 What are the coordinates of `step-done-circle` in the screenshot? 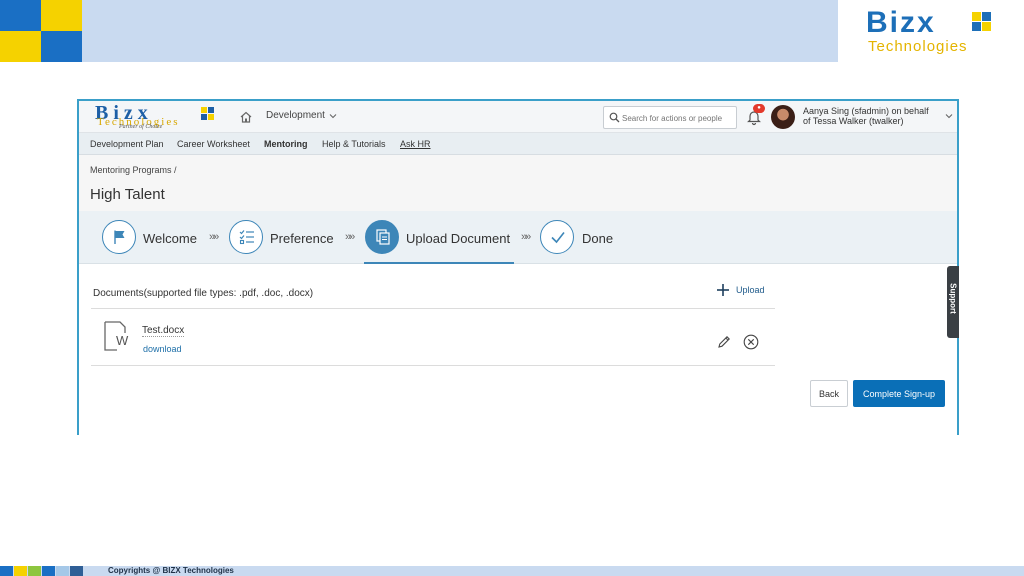 It's located at (557, 237).